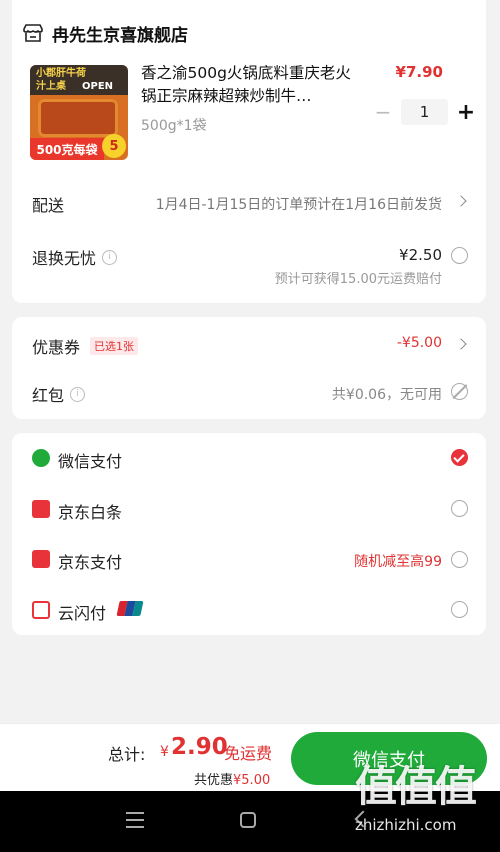 The width and height of the screenshot is (500, 852). Describe the element at coordinates (416, 786) in the screenshot. I see `watermark-logo: 值值值` at that location.